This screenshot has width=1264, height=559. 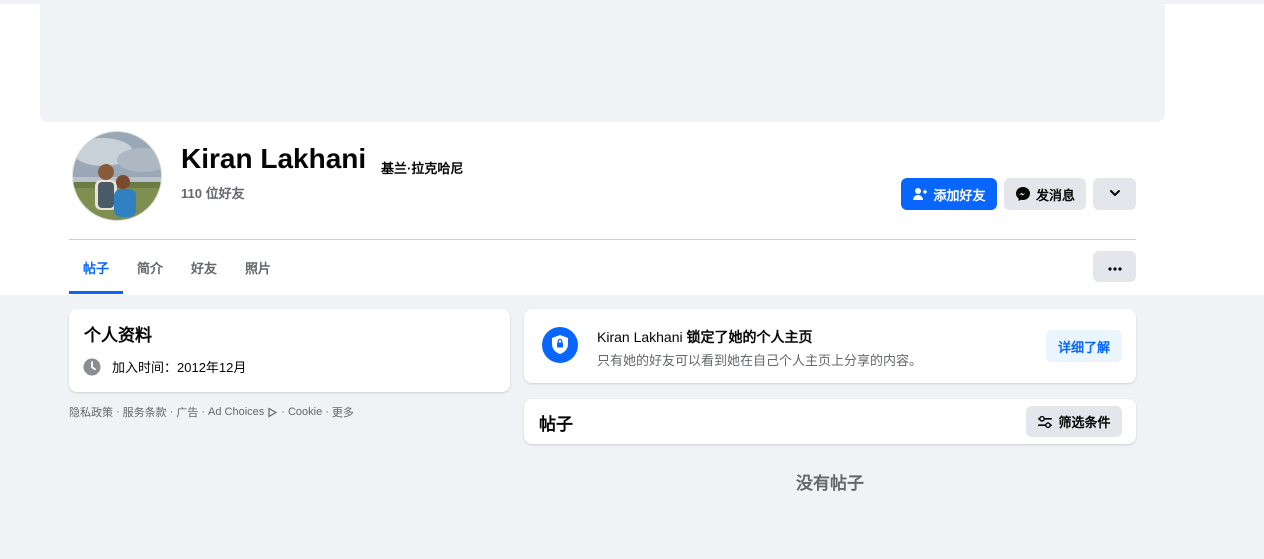 What do you see at coordinates (422, 168) in the screenshot?
I see `profile-alternate-name: 基兰·拉克哈尼` at bounding box center [422, 168].